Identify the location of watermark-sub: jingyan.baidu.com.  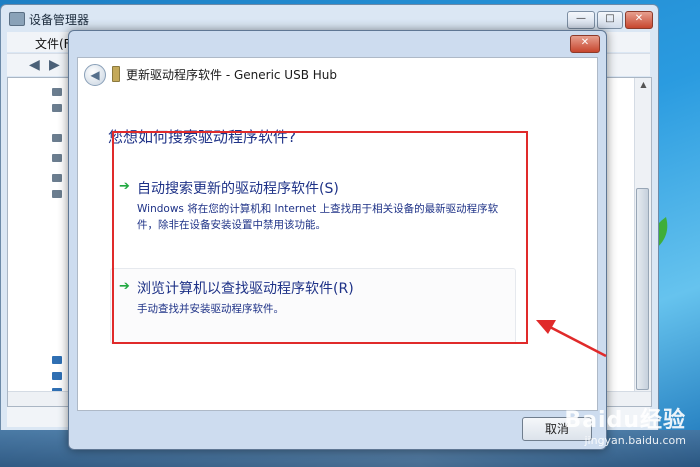
(635, 440).